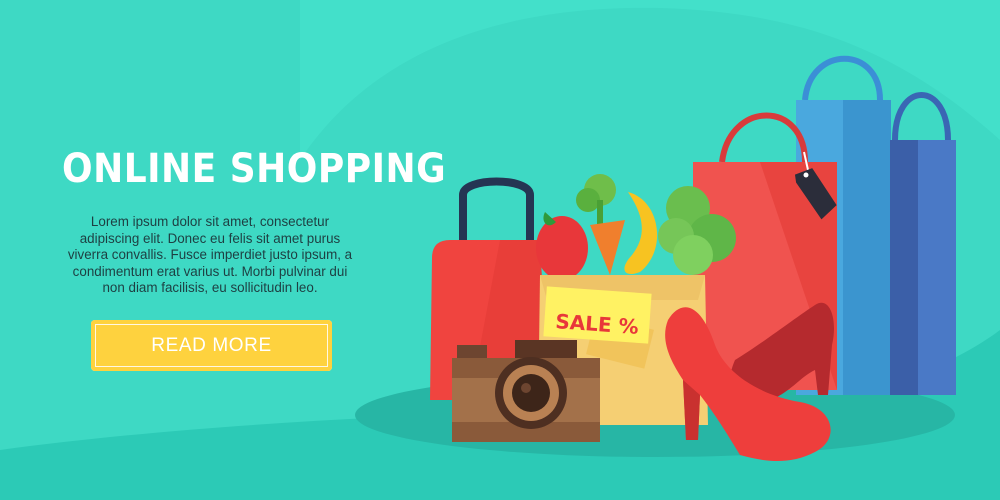 Image resolution: width=1000 pixels, height=500 pixels. I want to click on read-more-button: READ MORE, so click(211, 345).